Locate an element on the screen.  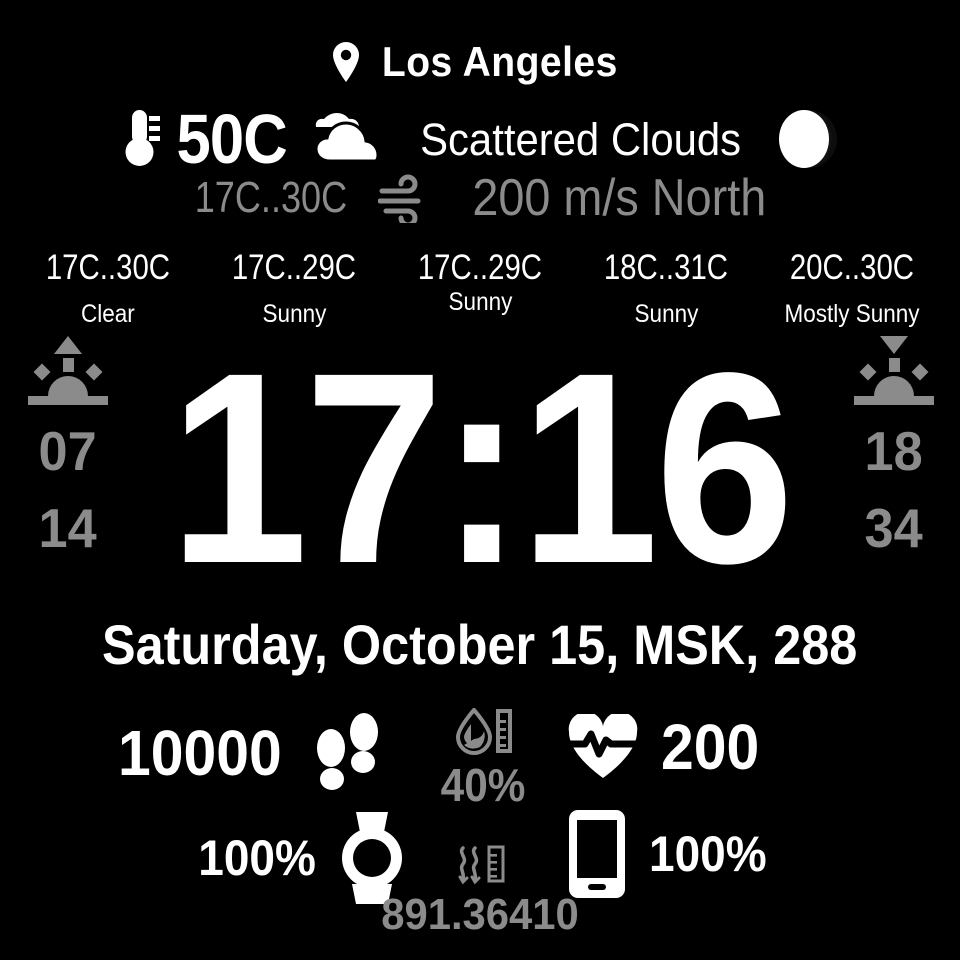
date-text: Saturday, October 15, MSK, 288 is located at coordinates (480, 644).